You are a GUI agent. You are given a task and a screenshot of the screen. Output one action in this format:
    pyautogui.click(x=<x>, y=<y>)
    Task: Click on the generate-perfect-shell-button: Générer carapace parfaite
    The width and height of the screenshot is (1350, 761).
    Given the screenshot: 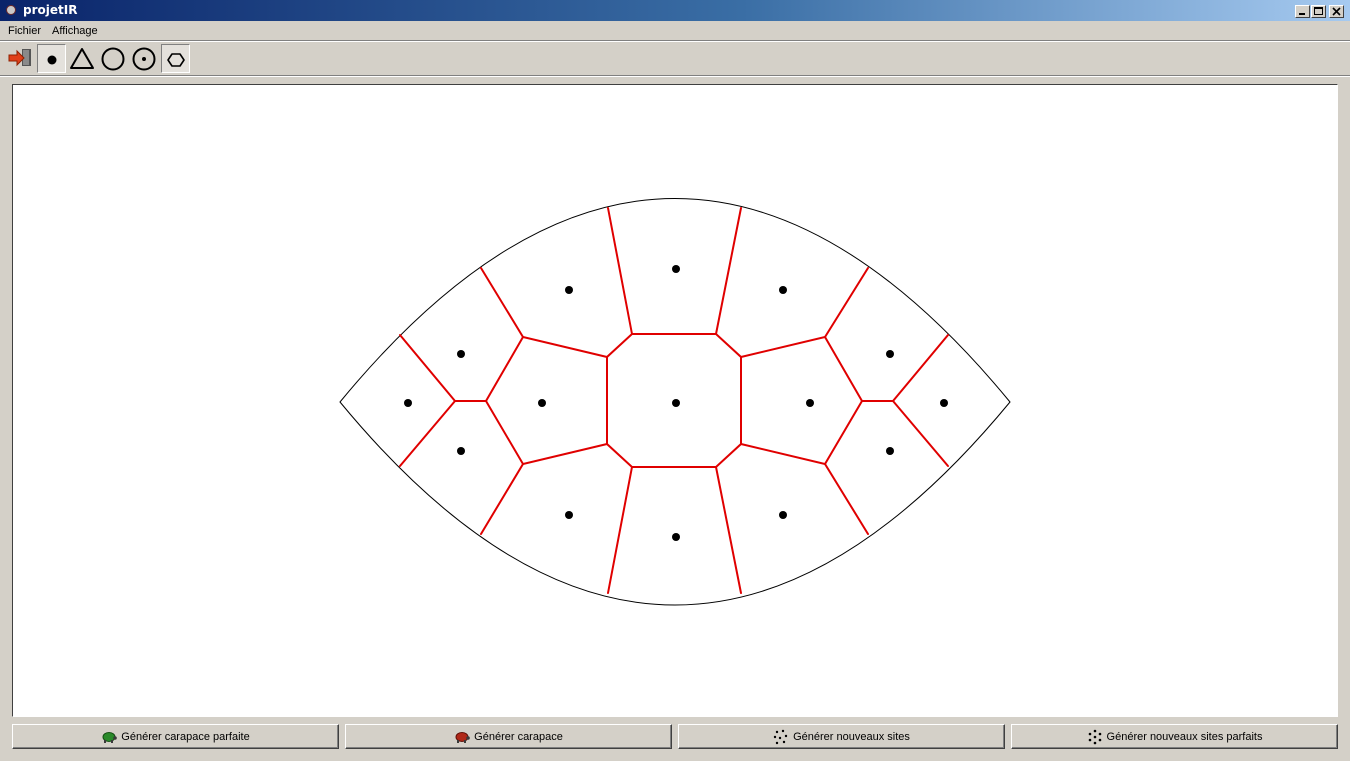 What is the action you would take?
    pyautogui.click(x=175, y=736)
    